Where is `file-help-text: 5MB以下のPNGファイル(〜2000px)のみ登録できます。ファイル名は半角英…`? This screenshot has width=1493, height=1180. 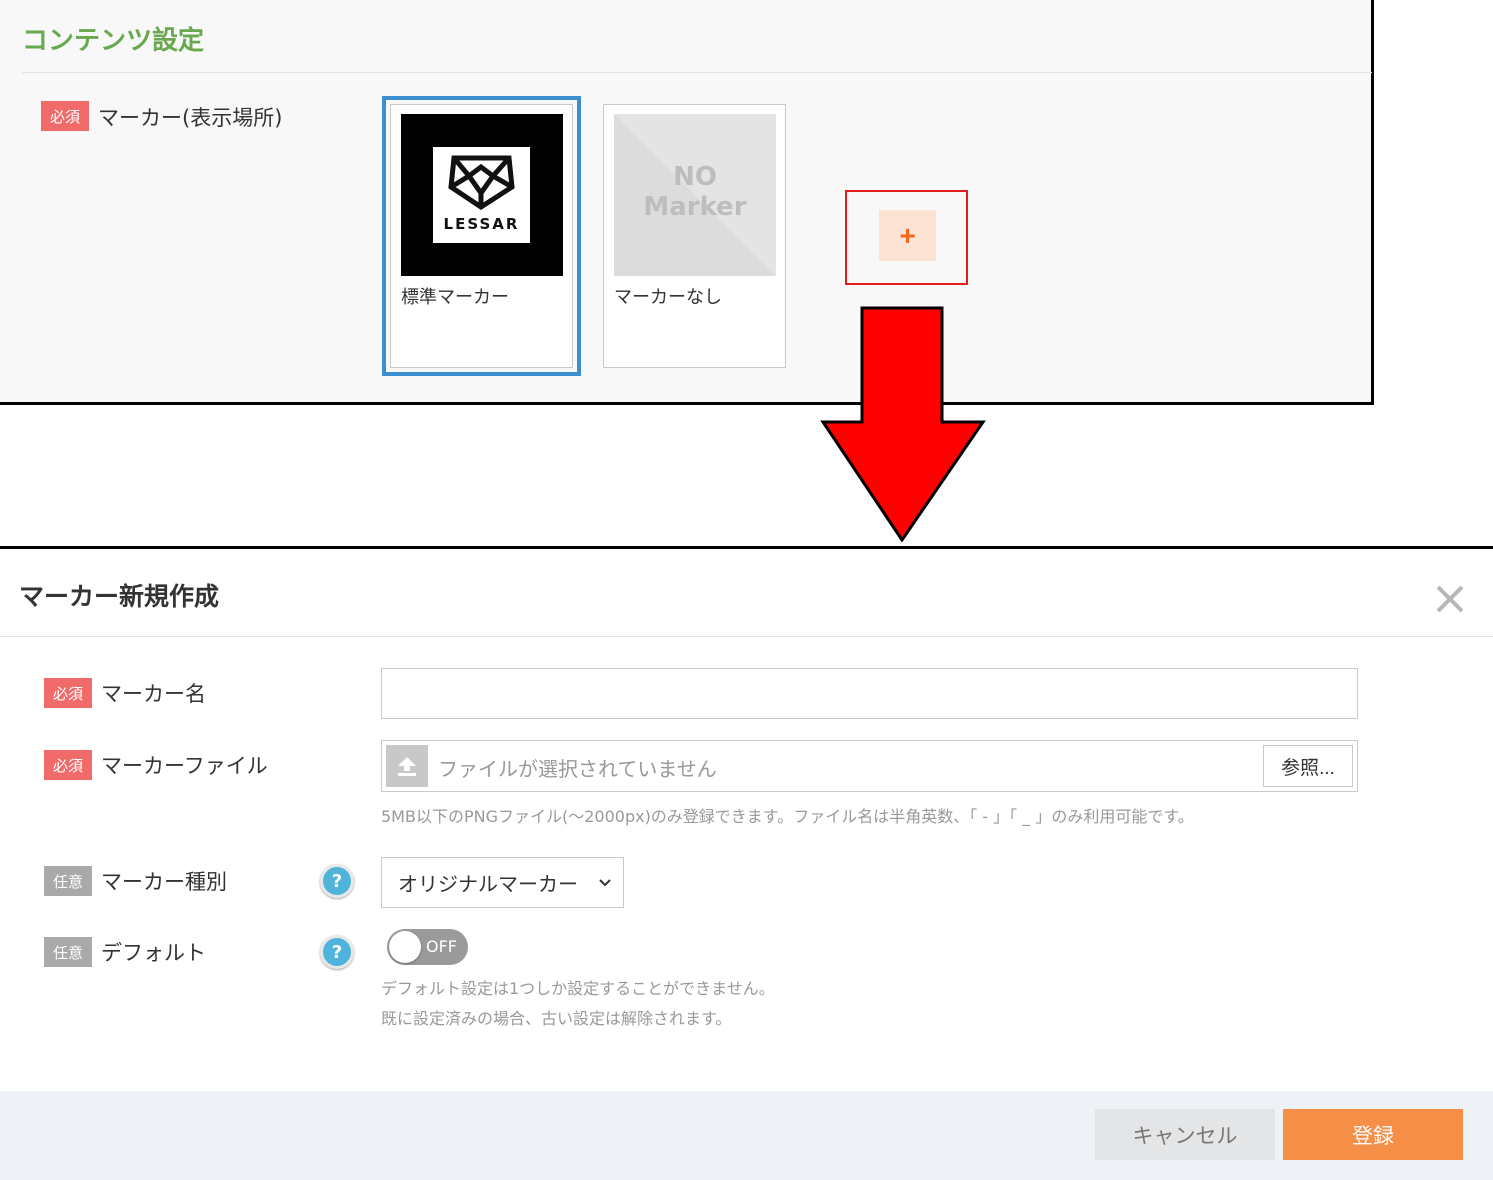
file-help-text: 5MB以下のPNGファイル(〜2000px)のみ登録できます。ファイル名は半角英… is located at coordinates (787, 816).